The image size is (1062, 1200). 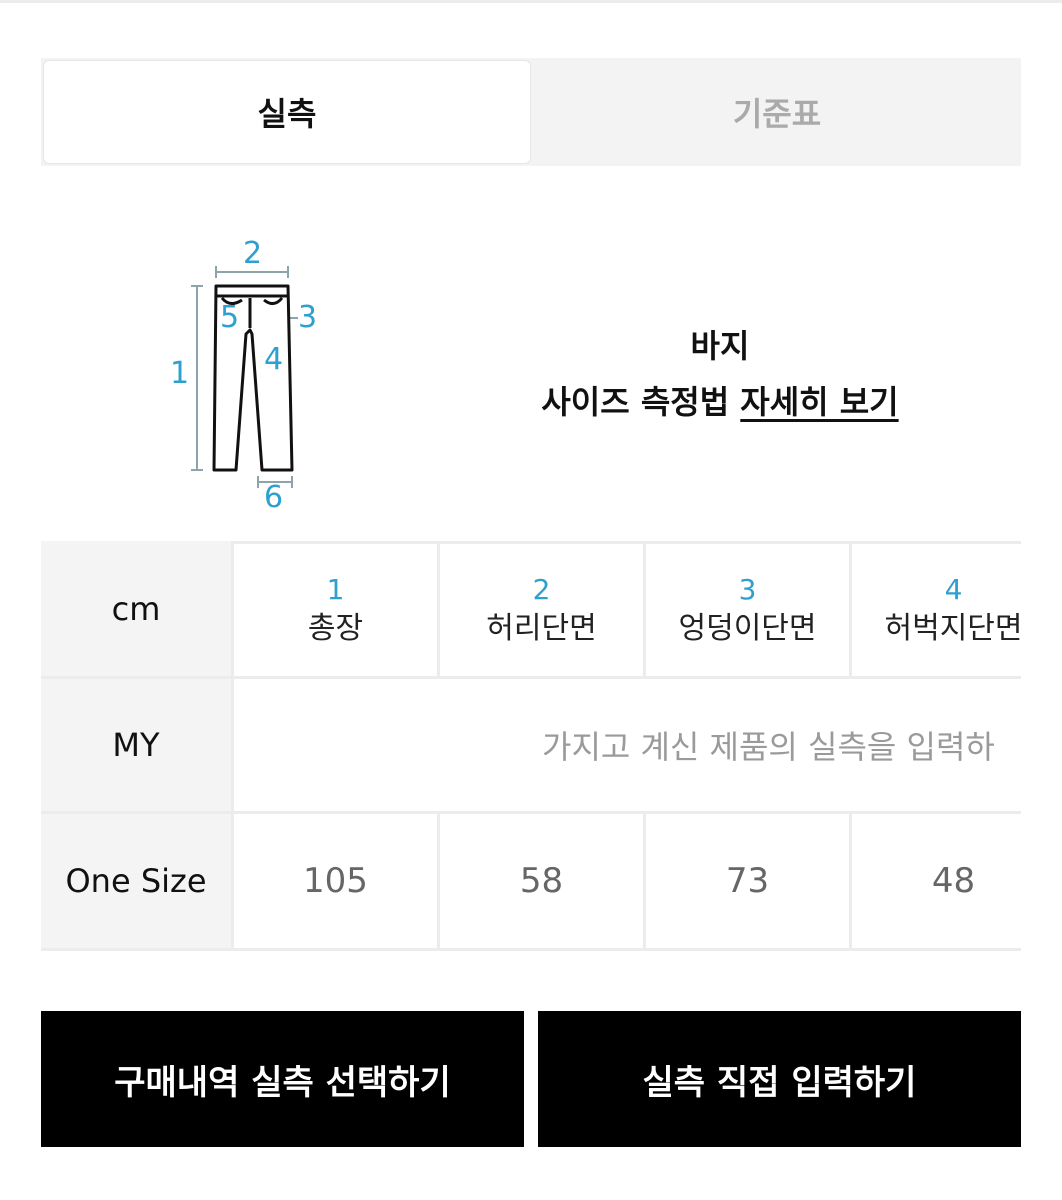 I want to click on my-row-label: MY, so click(x=136, y=745).